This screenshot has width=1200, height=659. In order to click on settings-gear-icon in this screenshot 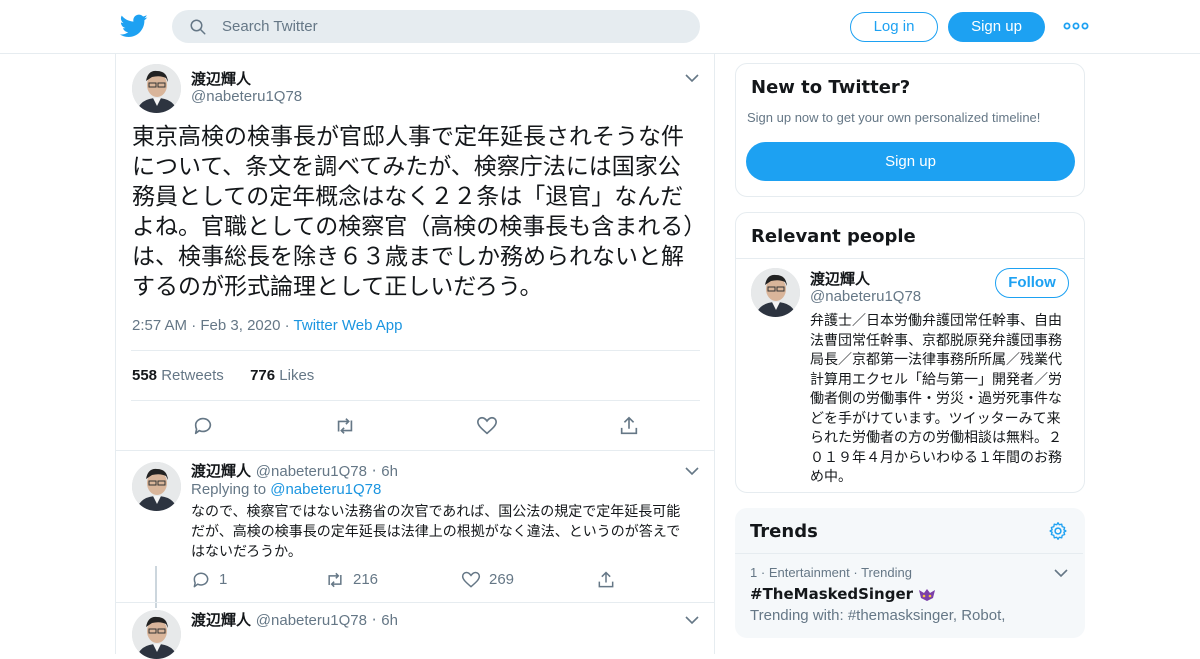, I will do `click(1058, 531)`.